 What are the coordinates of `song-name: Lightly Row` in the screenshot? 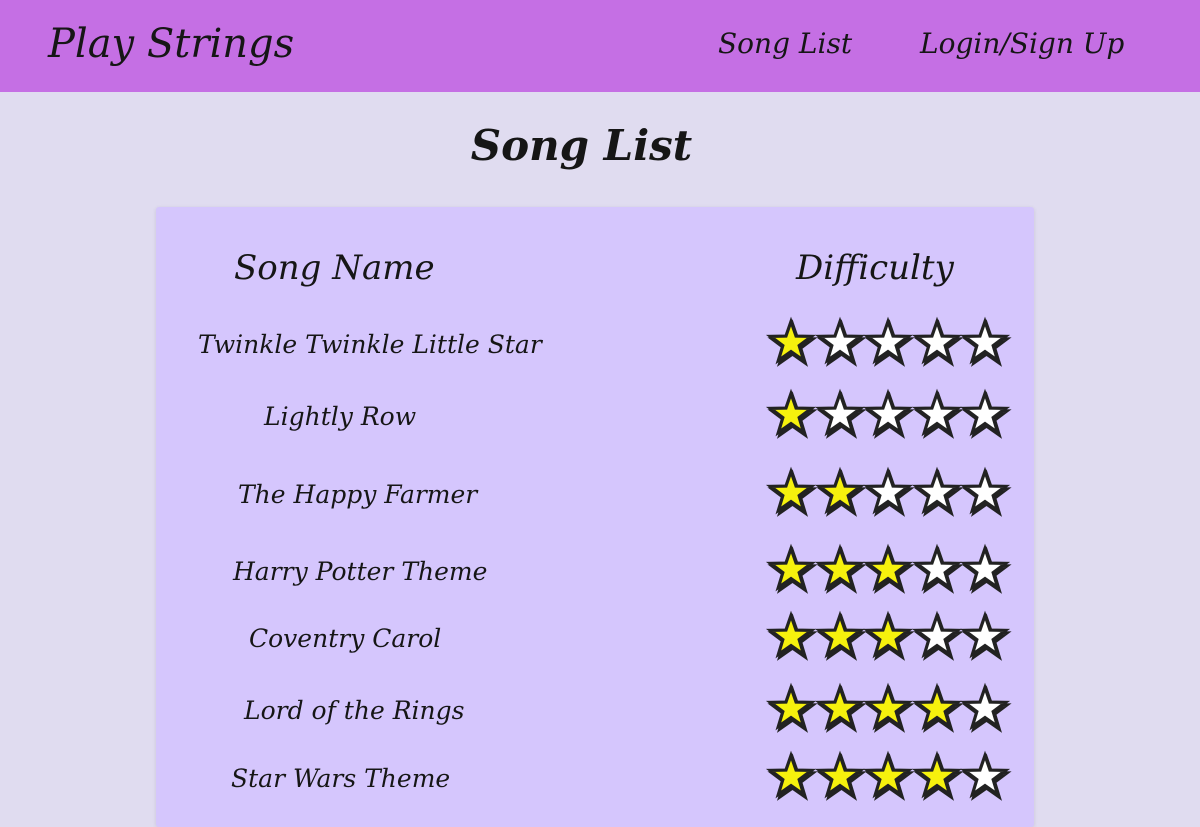 It's located at (340, 417).